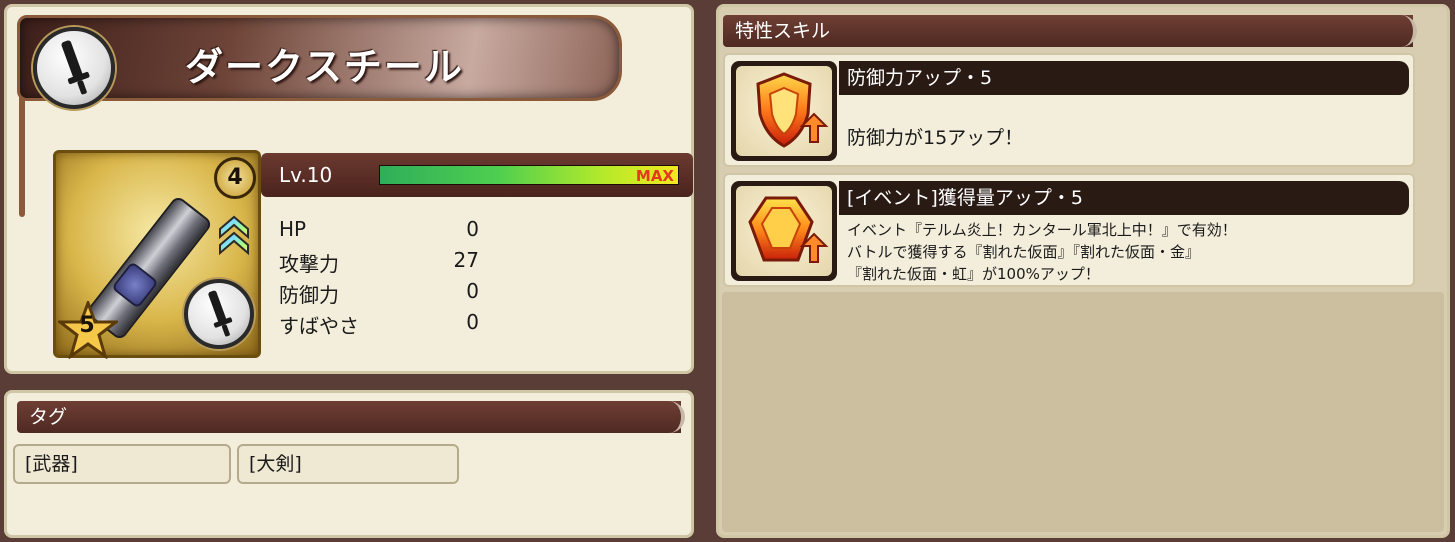 This screenshot has height=542, width=1455. I want to click on skills-header-label: 特性スキル, so click(783, 31).